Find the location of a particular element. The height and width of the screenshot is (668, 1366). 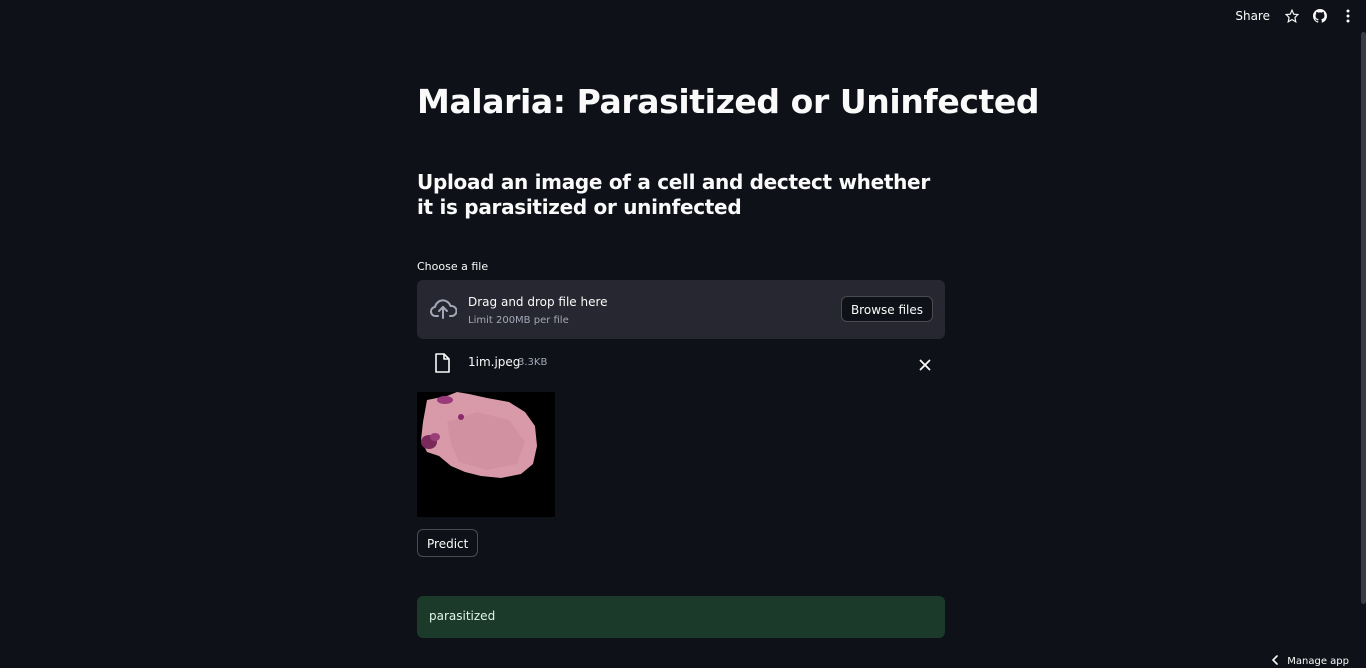

chevron-left-icon is located at coordinates (1275, 661).